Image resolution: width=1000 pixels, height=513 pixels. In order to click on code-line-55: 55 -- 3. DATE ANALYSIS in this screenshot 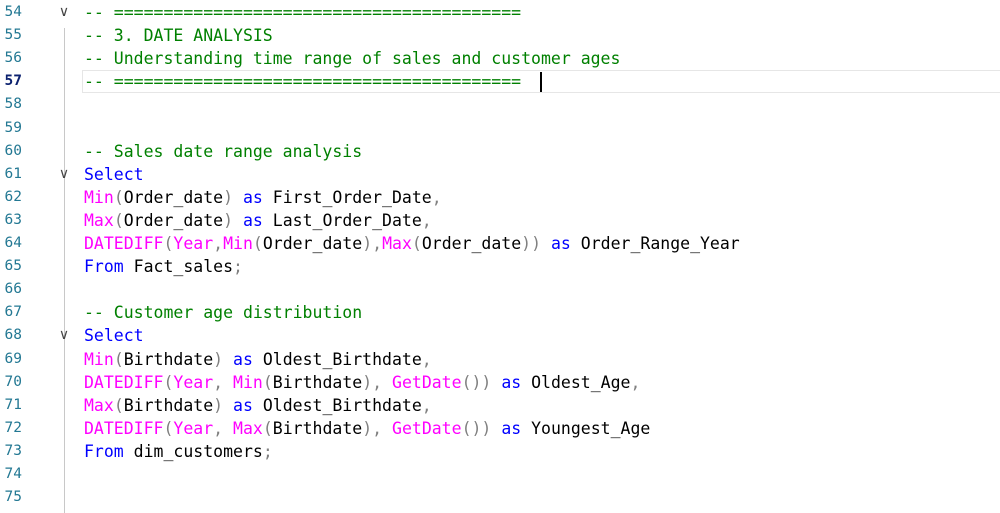, I will do `click(500, 35)`.